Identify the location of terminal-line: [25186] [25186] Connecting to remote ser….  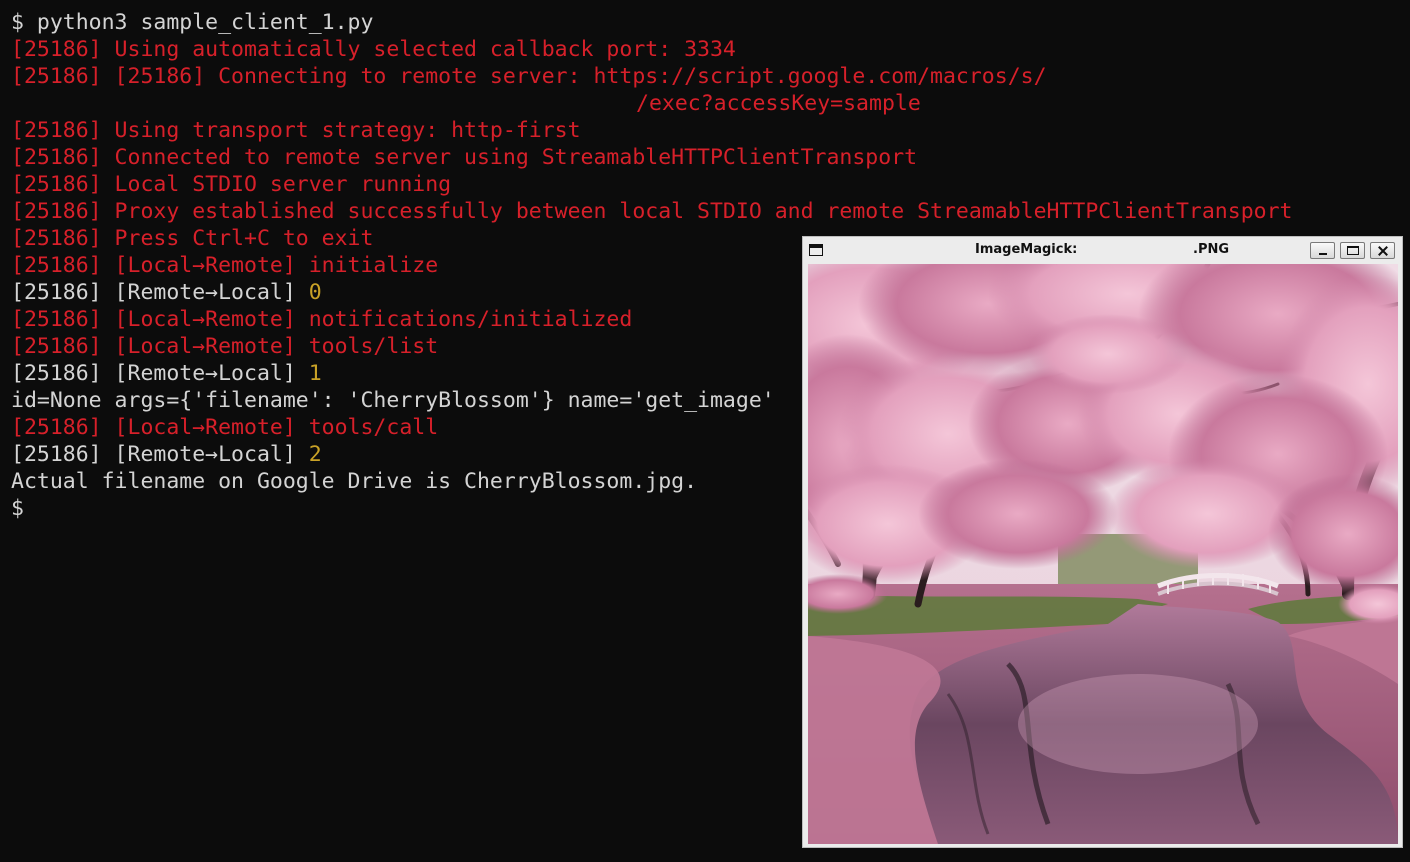
(705, 76).